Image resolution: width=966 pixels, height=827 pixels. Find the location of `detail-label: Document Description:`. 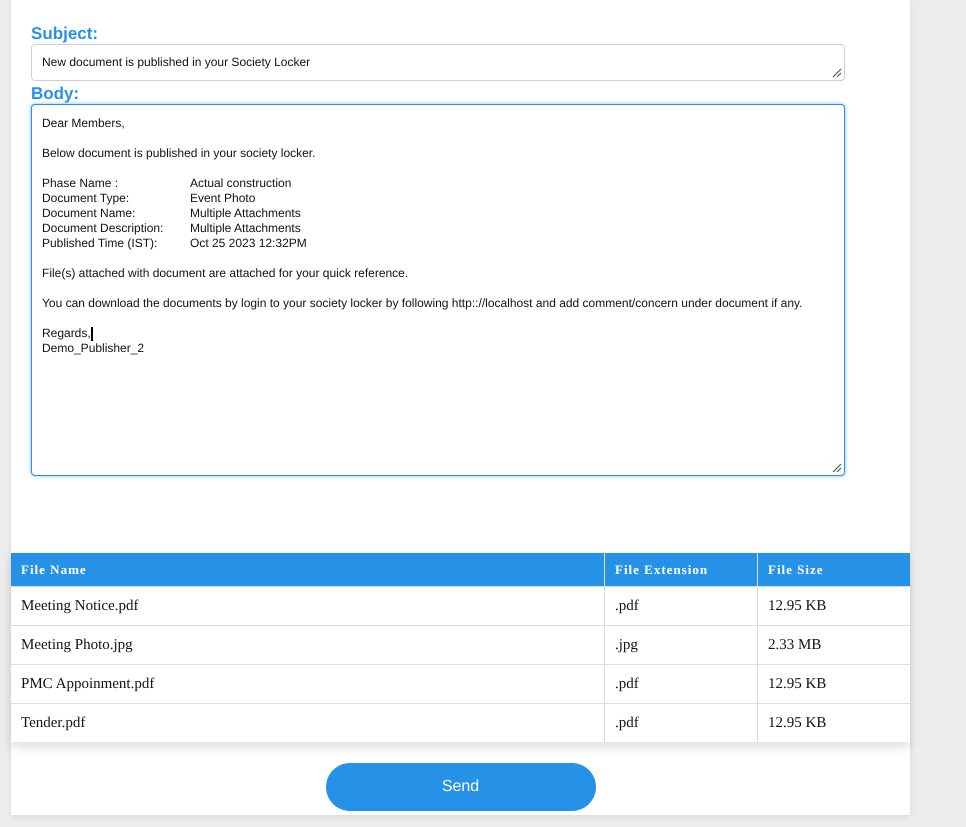

detail-label: Document Description: is located at coordinates (103, 228).